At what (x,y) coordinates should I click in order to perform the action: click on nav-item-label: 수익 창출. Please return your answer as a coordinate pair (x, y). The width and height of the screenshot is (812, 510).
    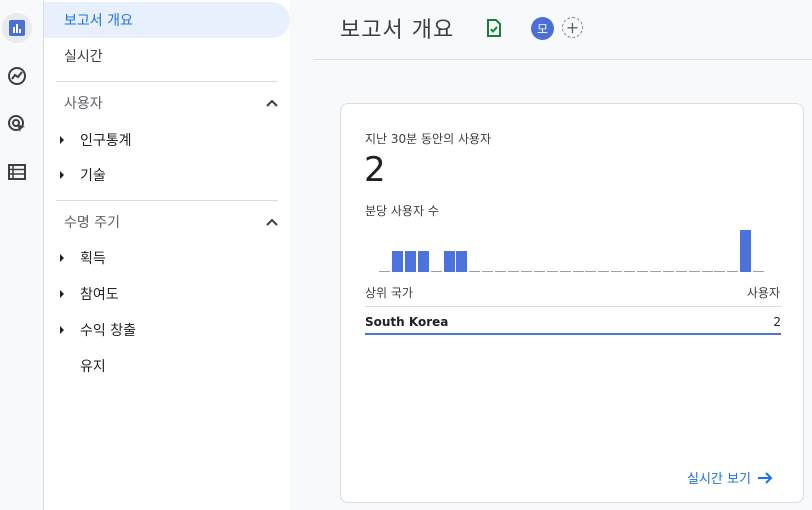
    Looking at the image, I should click on (108, 331).